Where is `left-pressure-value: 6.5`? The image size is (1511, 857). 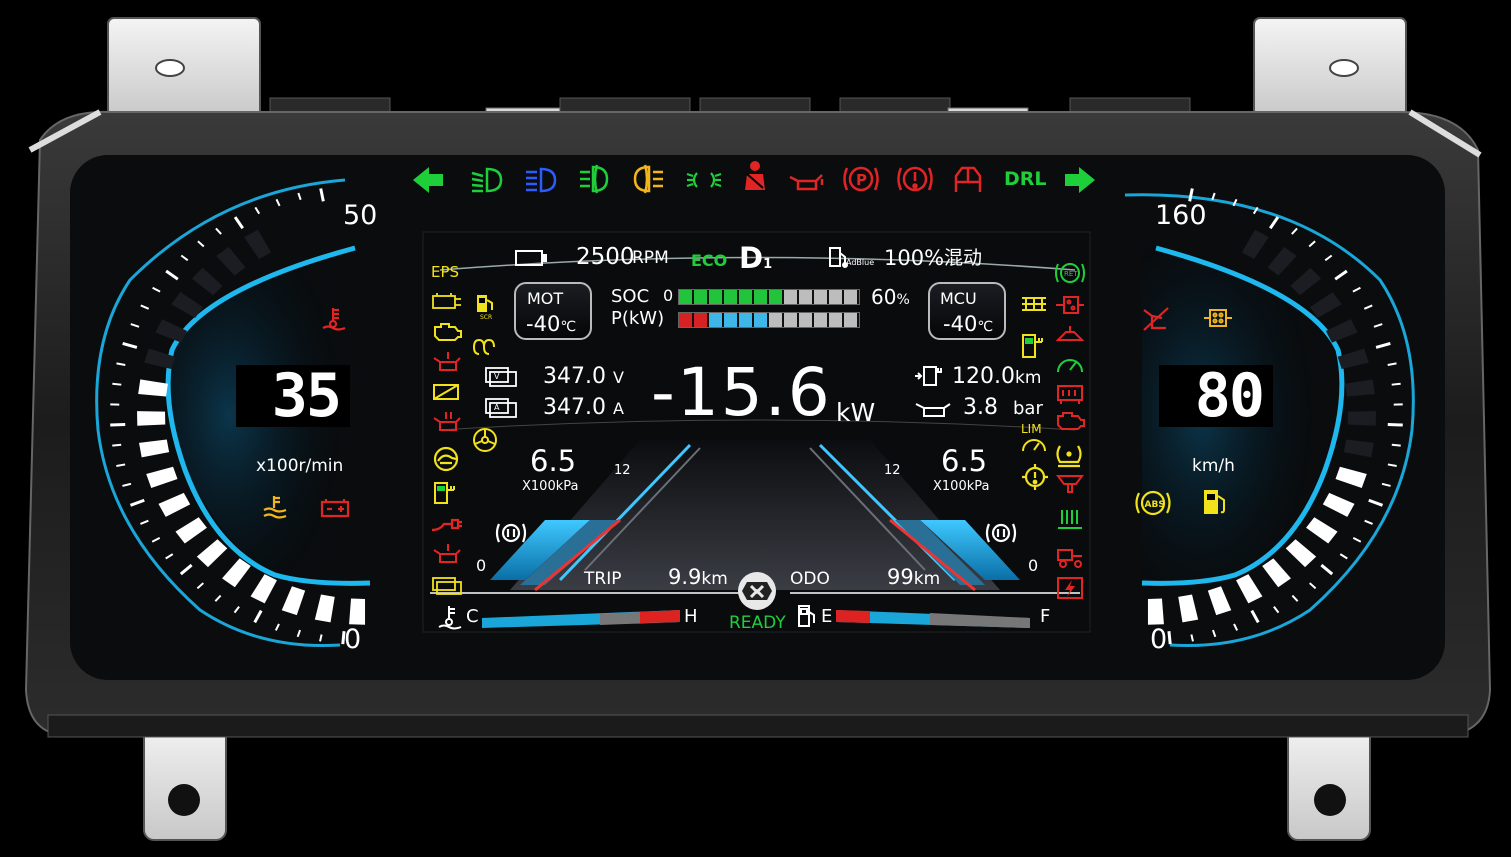
left-pressure-value: 6.5 is located at coordinates (553, 461).